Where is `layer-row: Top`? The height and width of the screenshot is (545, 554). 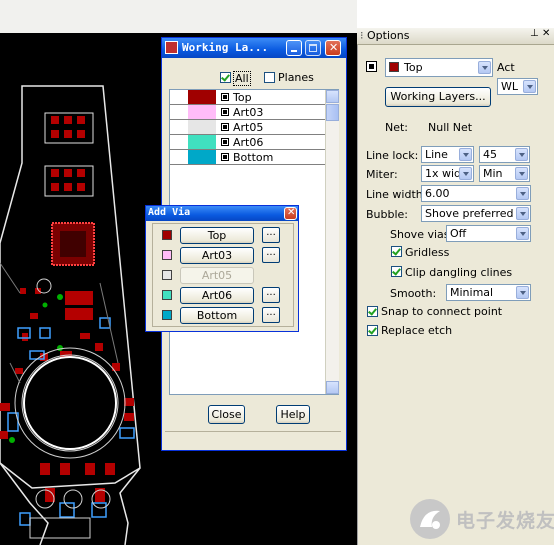
layer-row: Top is located at coordinates (248, 97).